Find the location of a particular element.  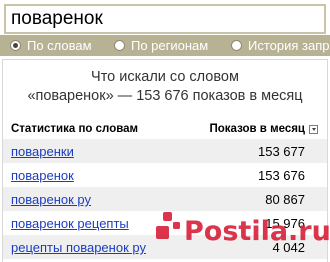

mode-query-history-label: История запросов is located at coordinates (289, 45).